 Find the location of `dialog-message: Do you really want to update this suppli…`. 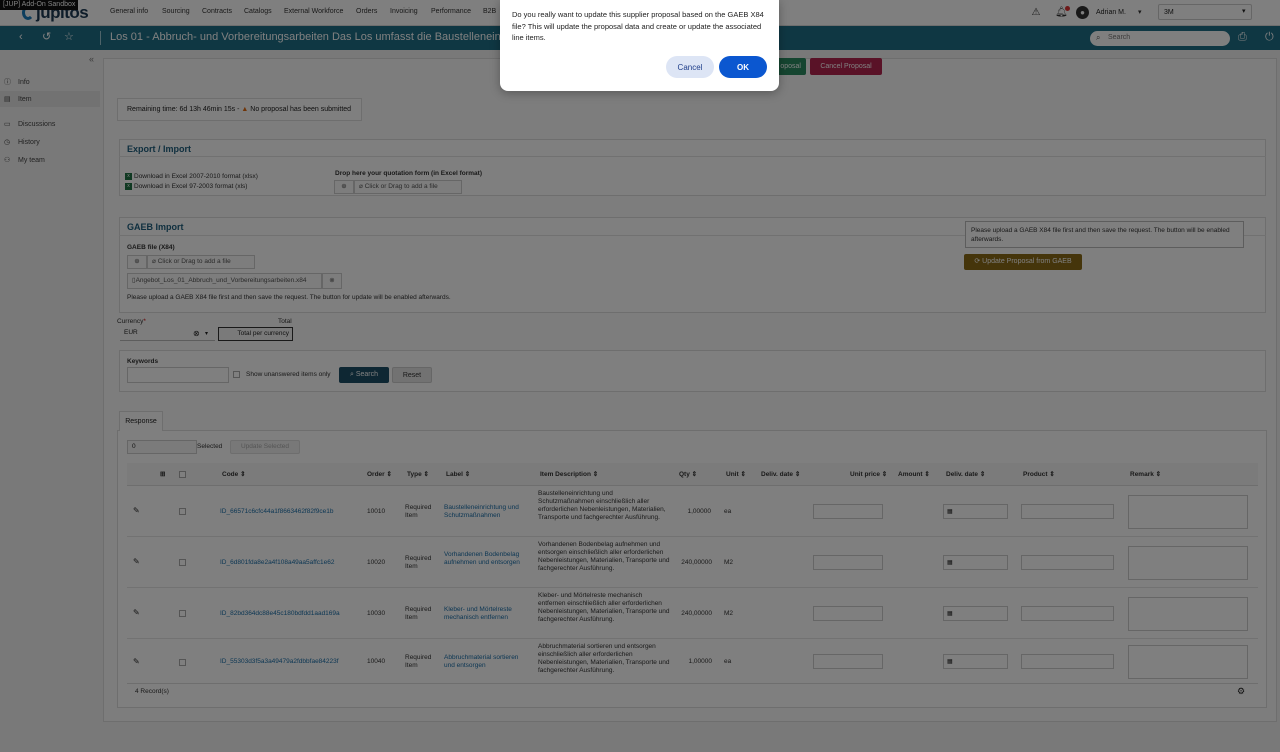

dialog-message: Do you really want to update this suppli… is located at coordinates (638, 26).